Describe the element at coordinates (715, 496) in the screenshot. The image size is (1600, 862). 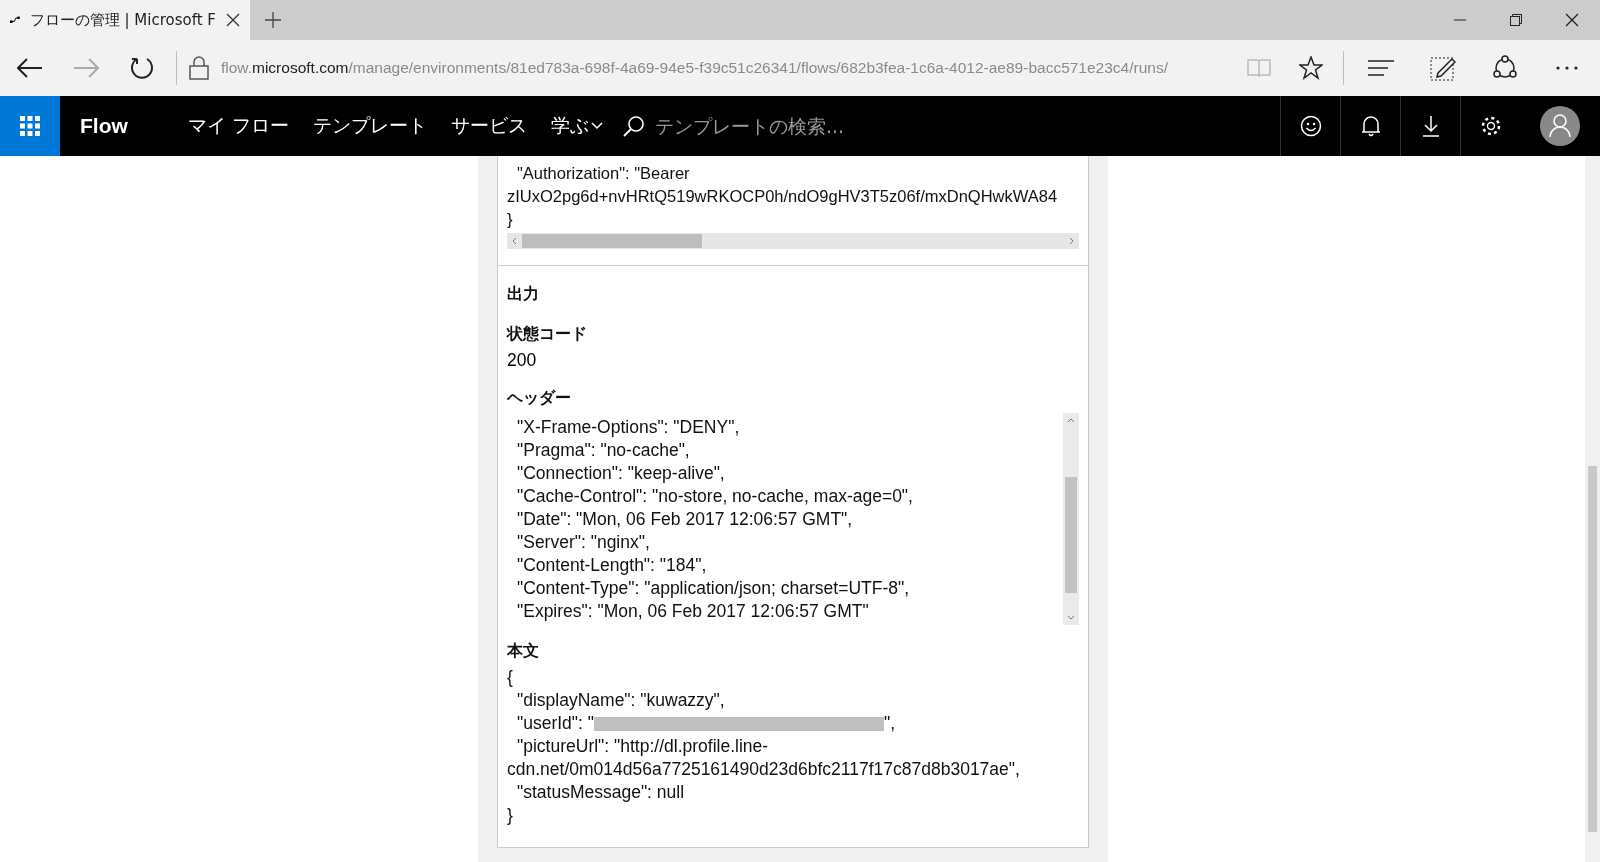
I see `code-line: "Cache-Control": "no-store, no-cache, max-age=0",` at that location.